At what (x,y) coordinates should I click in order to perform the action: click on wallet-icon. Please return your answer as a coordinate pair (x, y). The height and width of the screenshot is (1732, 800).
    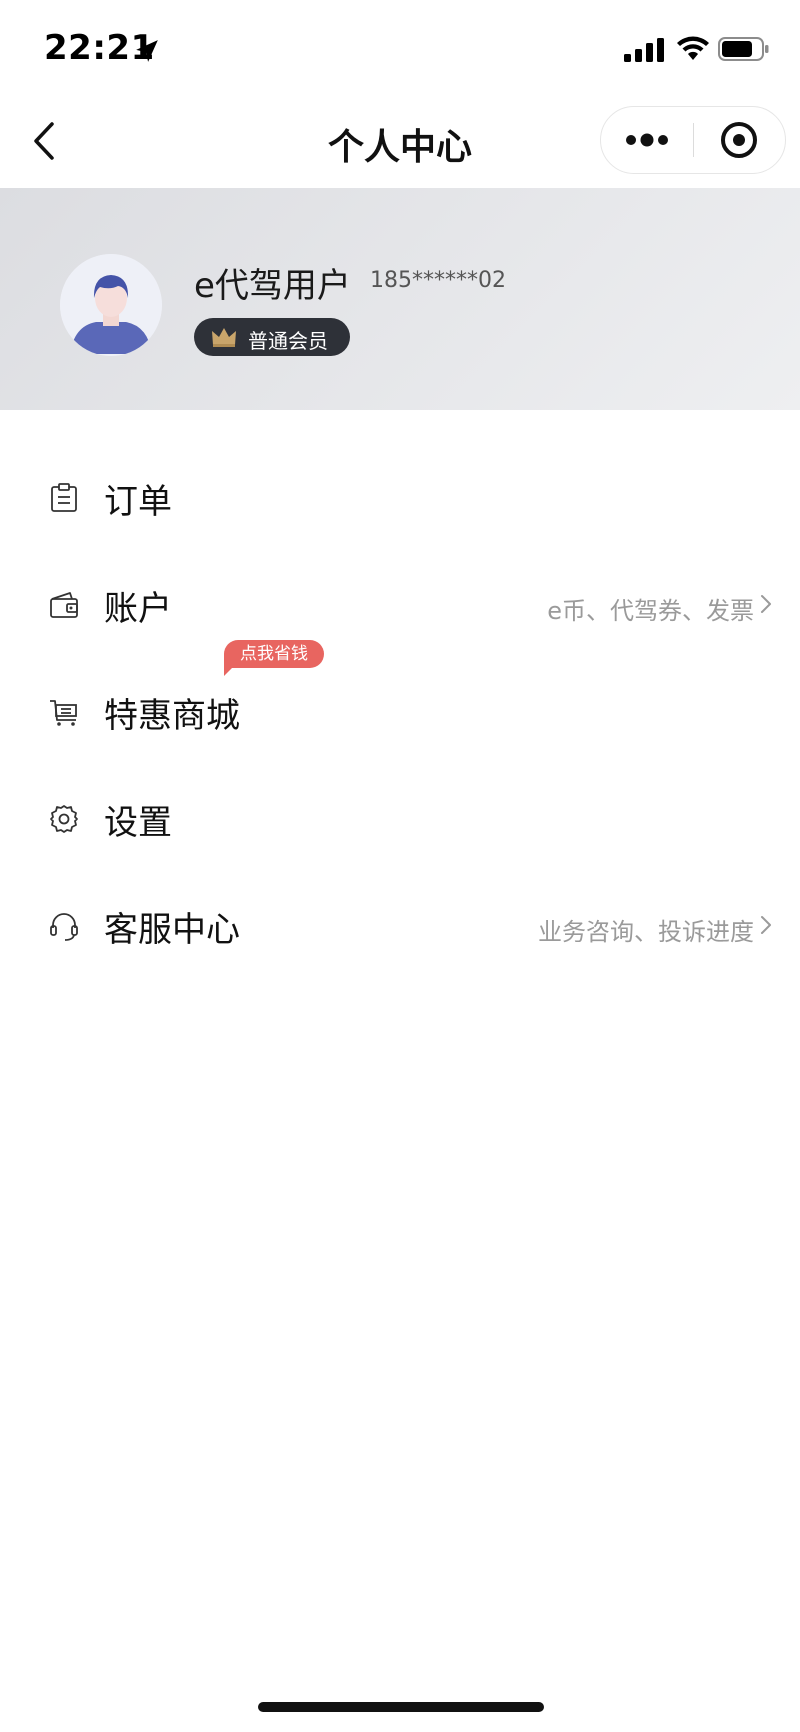
    Looking at the image, I should click on (64, 605).